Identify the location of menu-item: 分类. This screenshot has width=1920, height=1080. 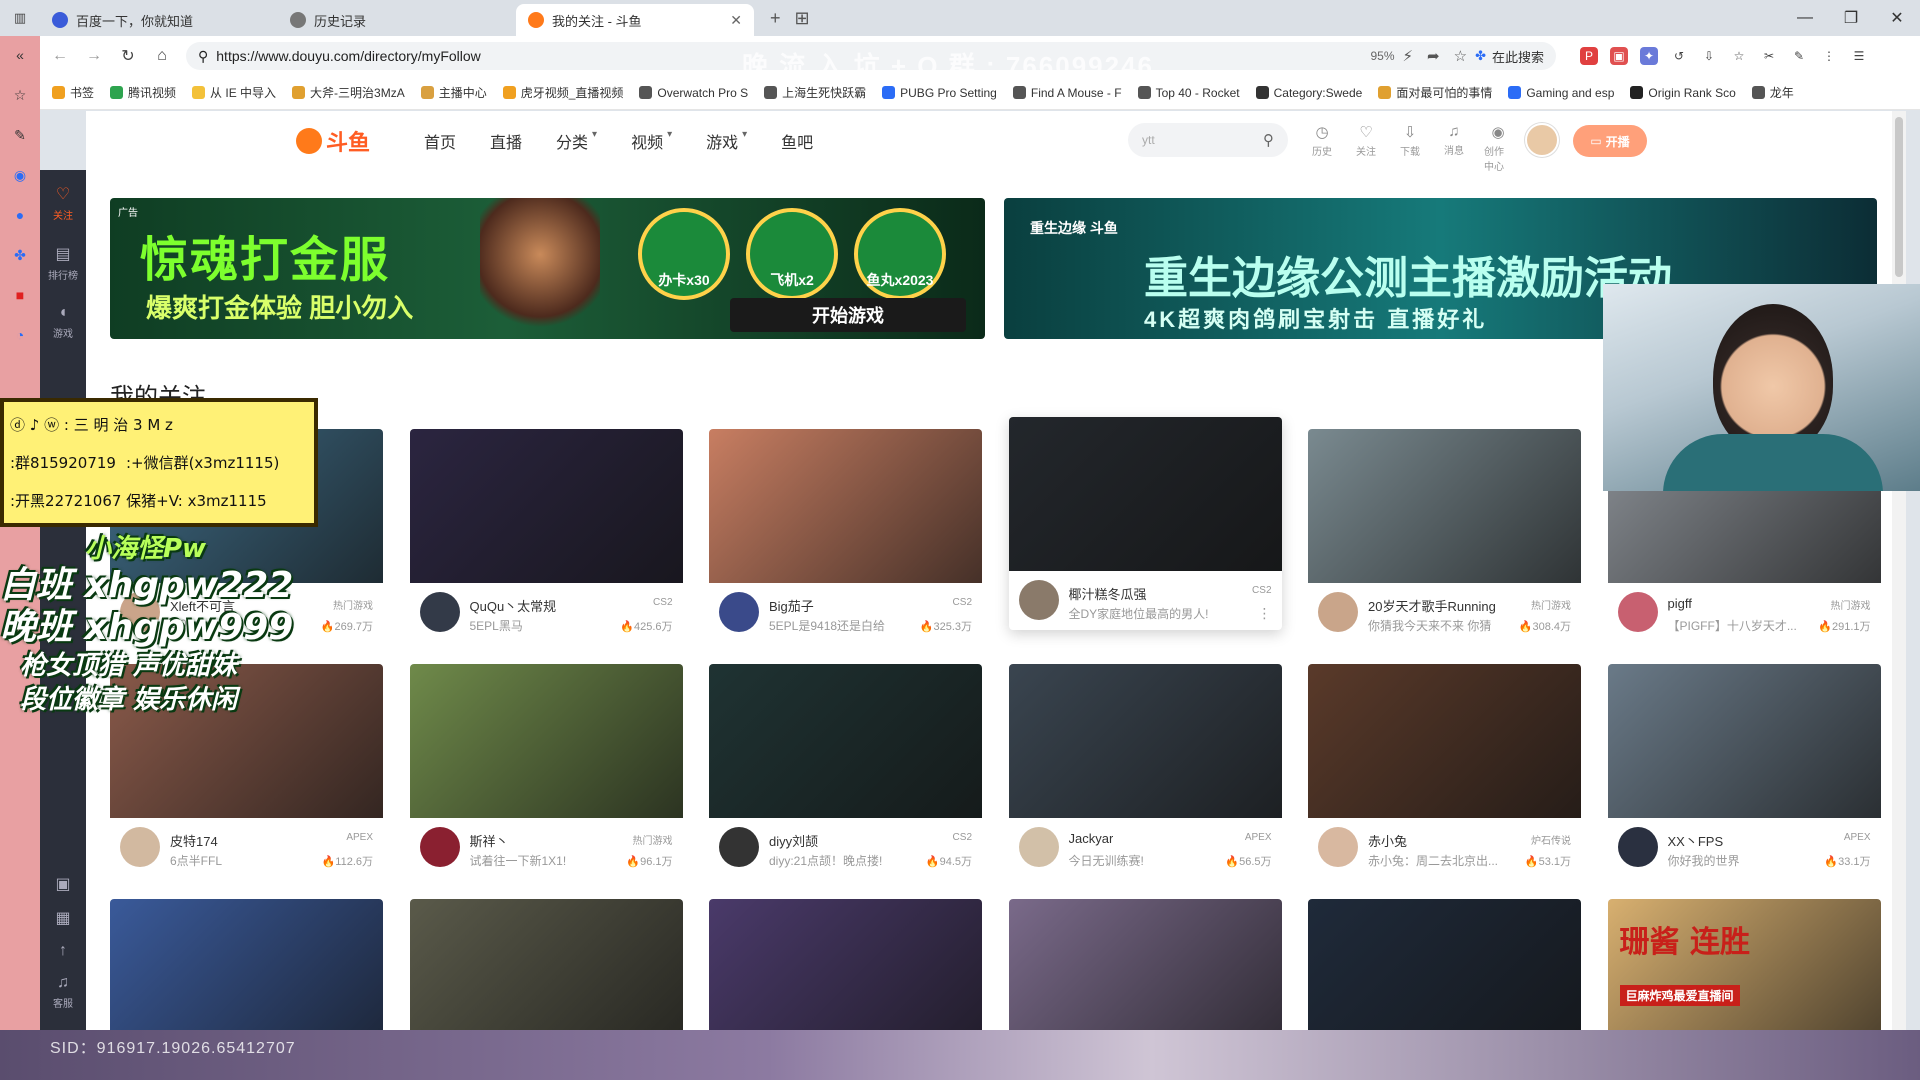
(572, 141).